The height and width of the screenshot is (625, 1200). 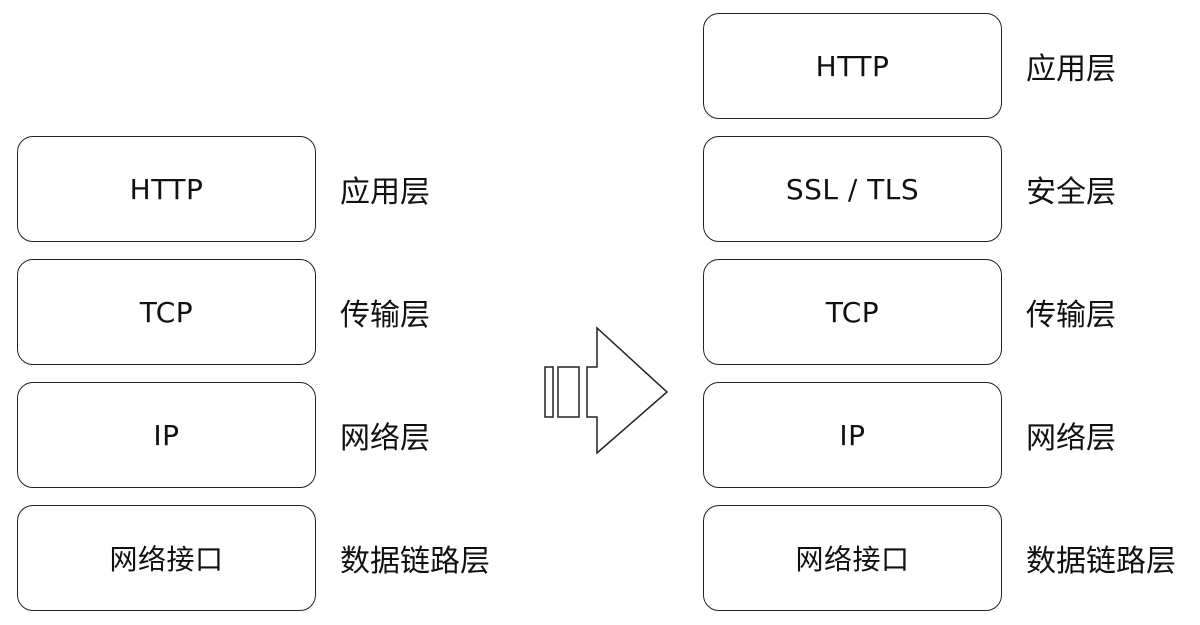 I want to click on right-layer-name-security: 安全层, so click(x=1071, y=192).